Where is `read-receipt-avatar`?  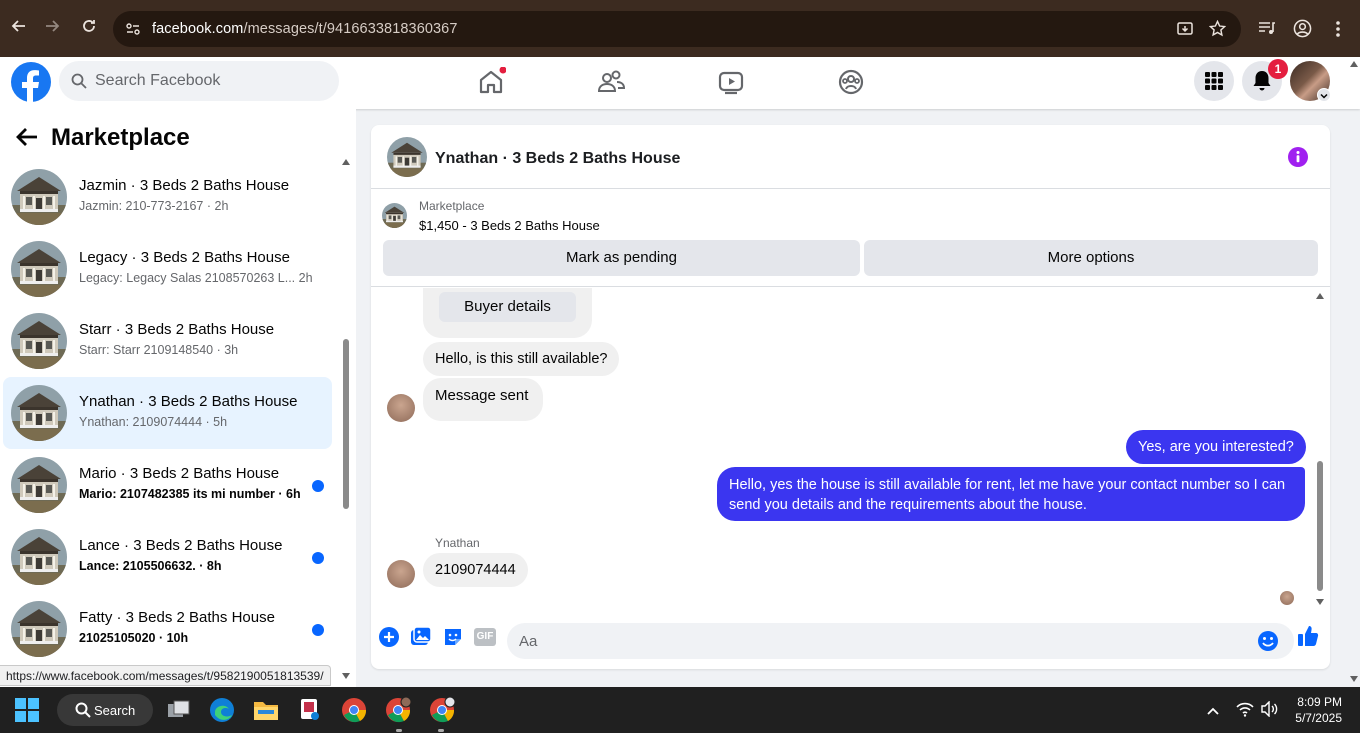 read-receipt-avatar is located at coordinates (1287, 598).